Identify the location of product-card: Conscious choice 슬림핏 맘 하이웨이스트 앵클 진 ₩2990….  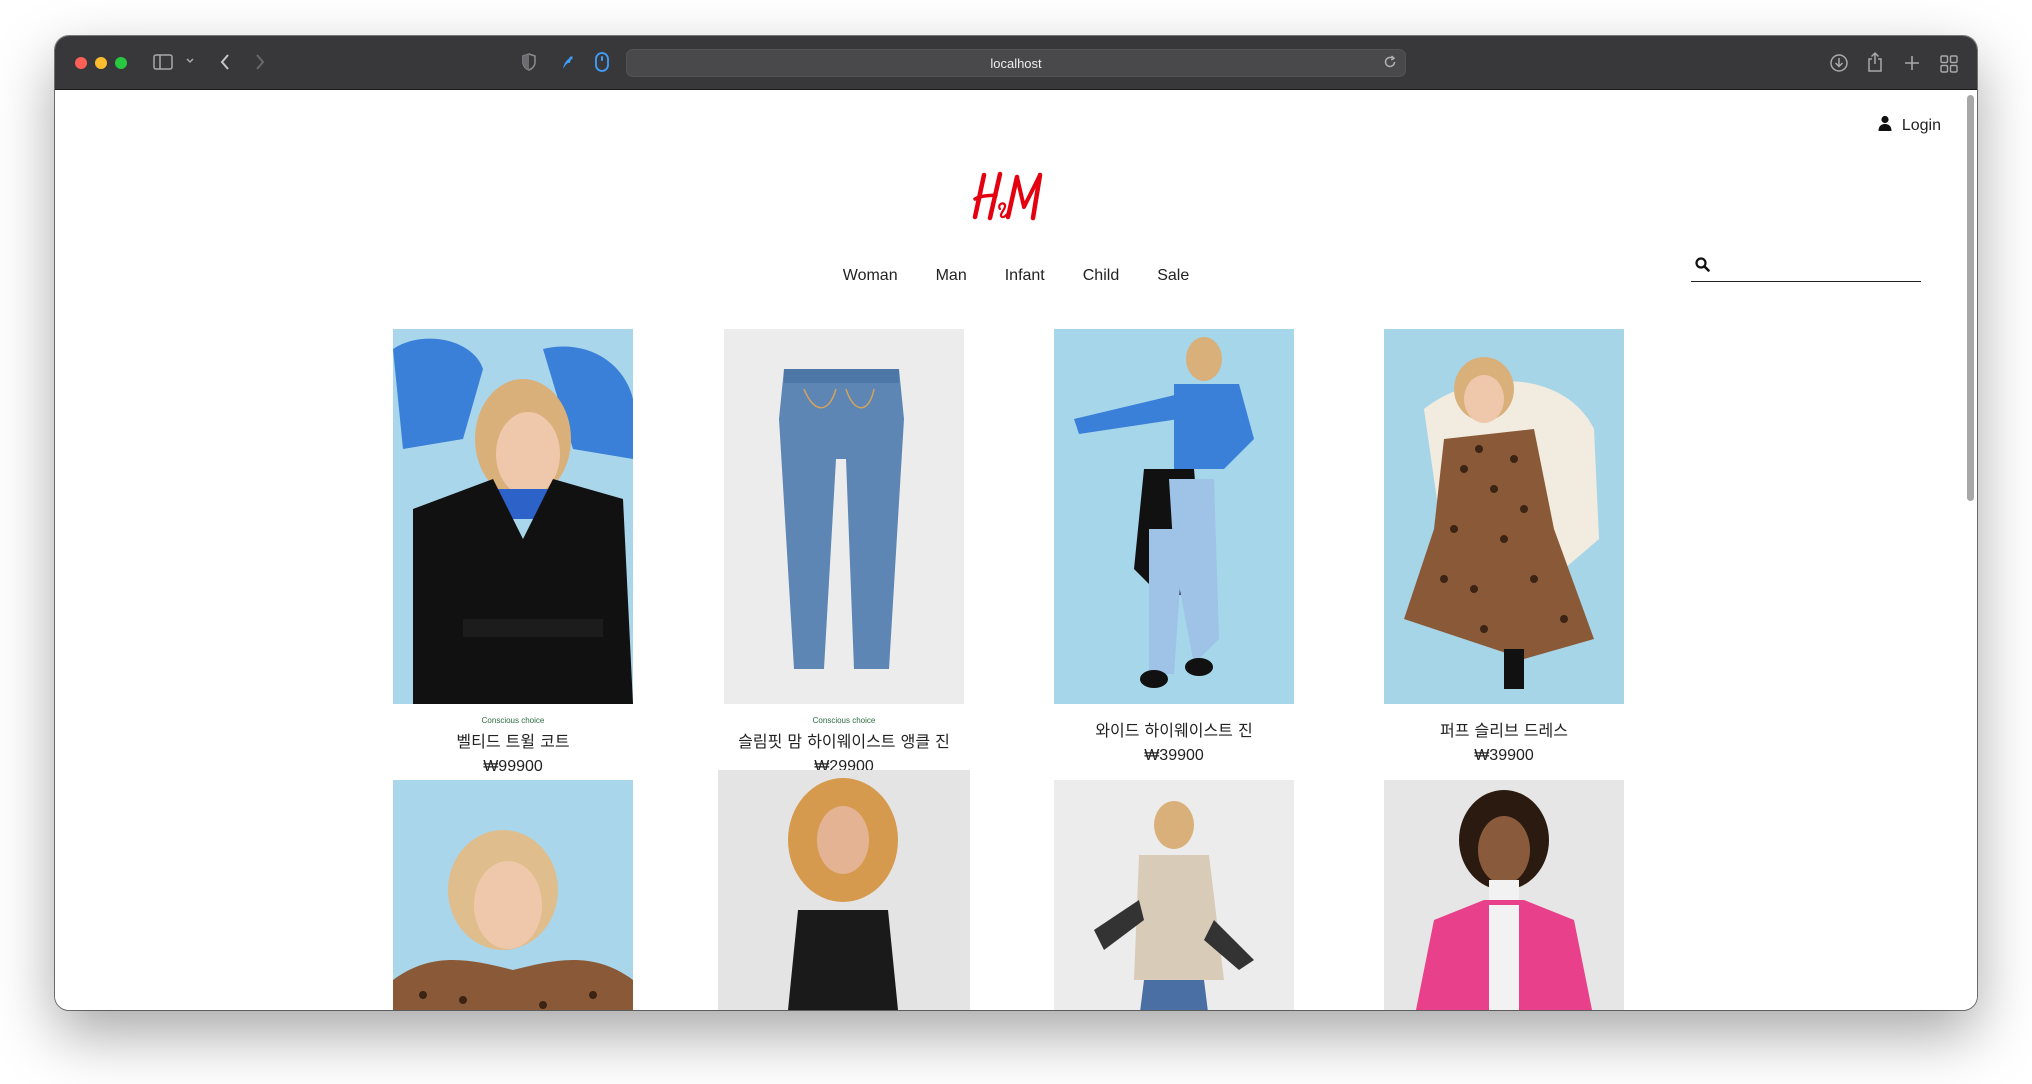
(844, 552).